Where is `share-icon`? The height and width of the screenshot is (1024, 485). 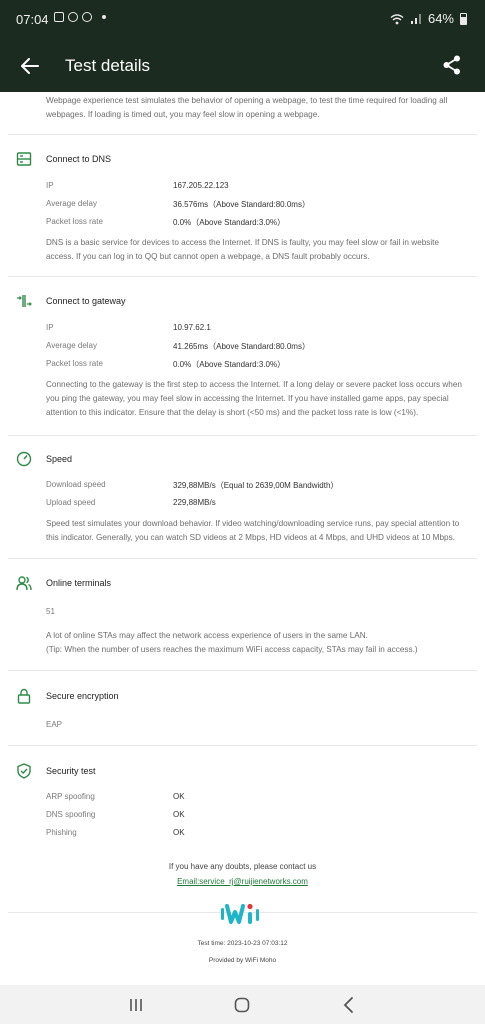
share-icon is located at coordinates (451, 65).